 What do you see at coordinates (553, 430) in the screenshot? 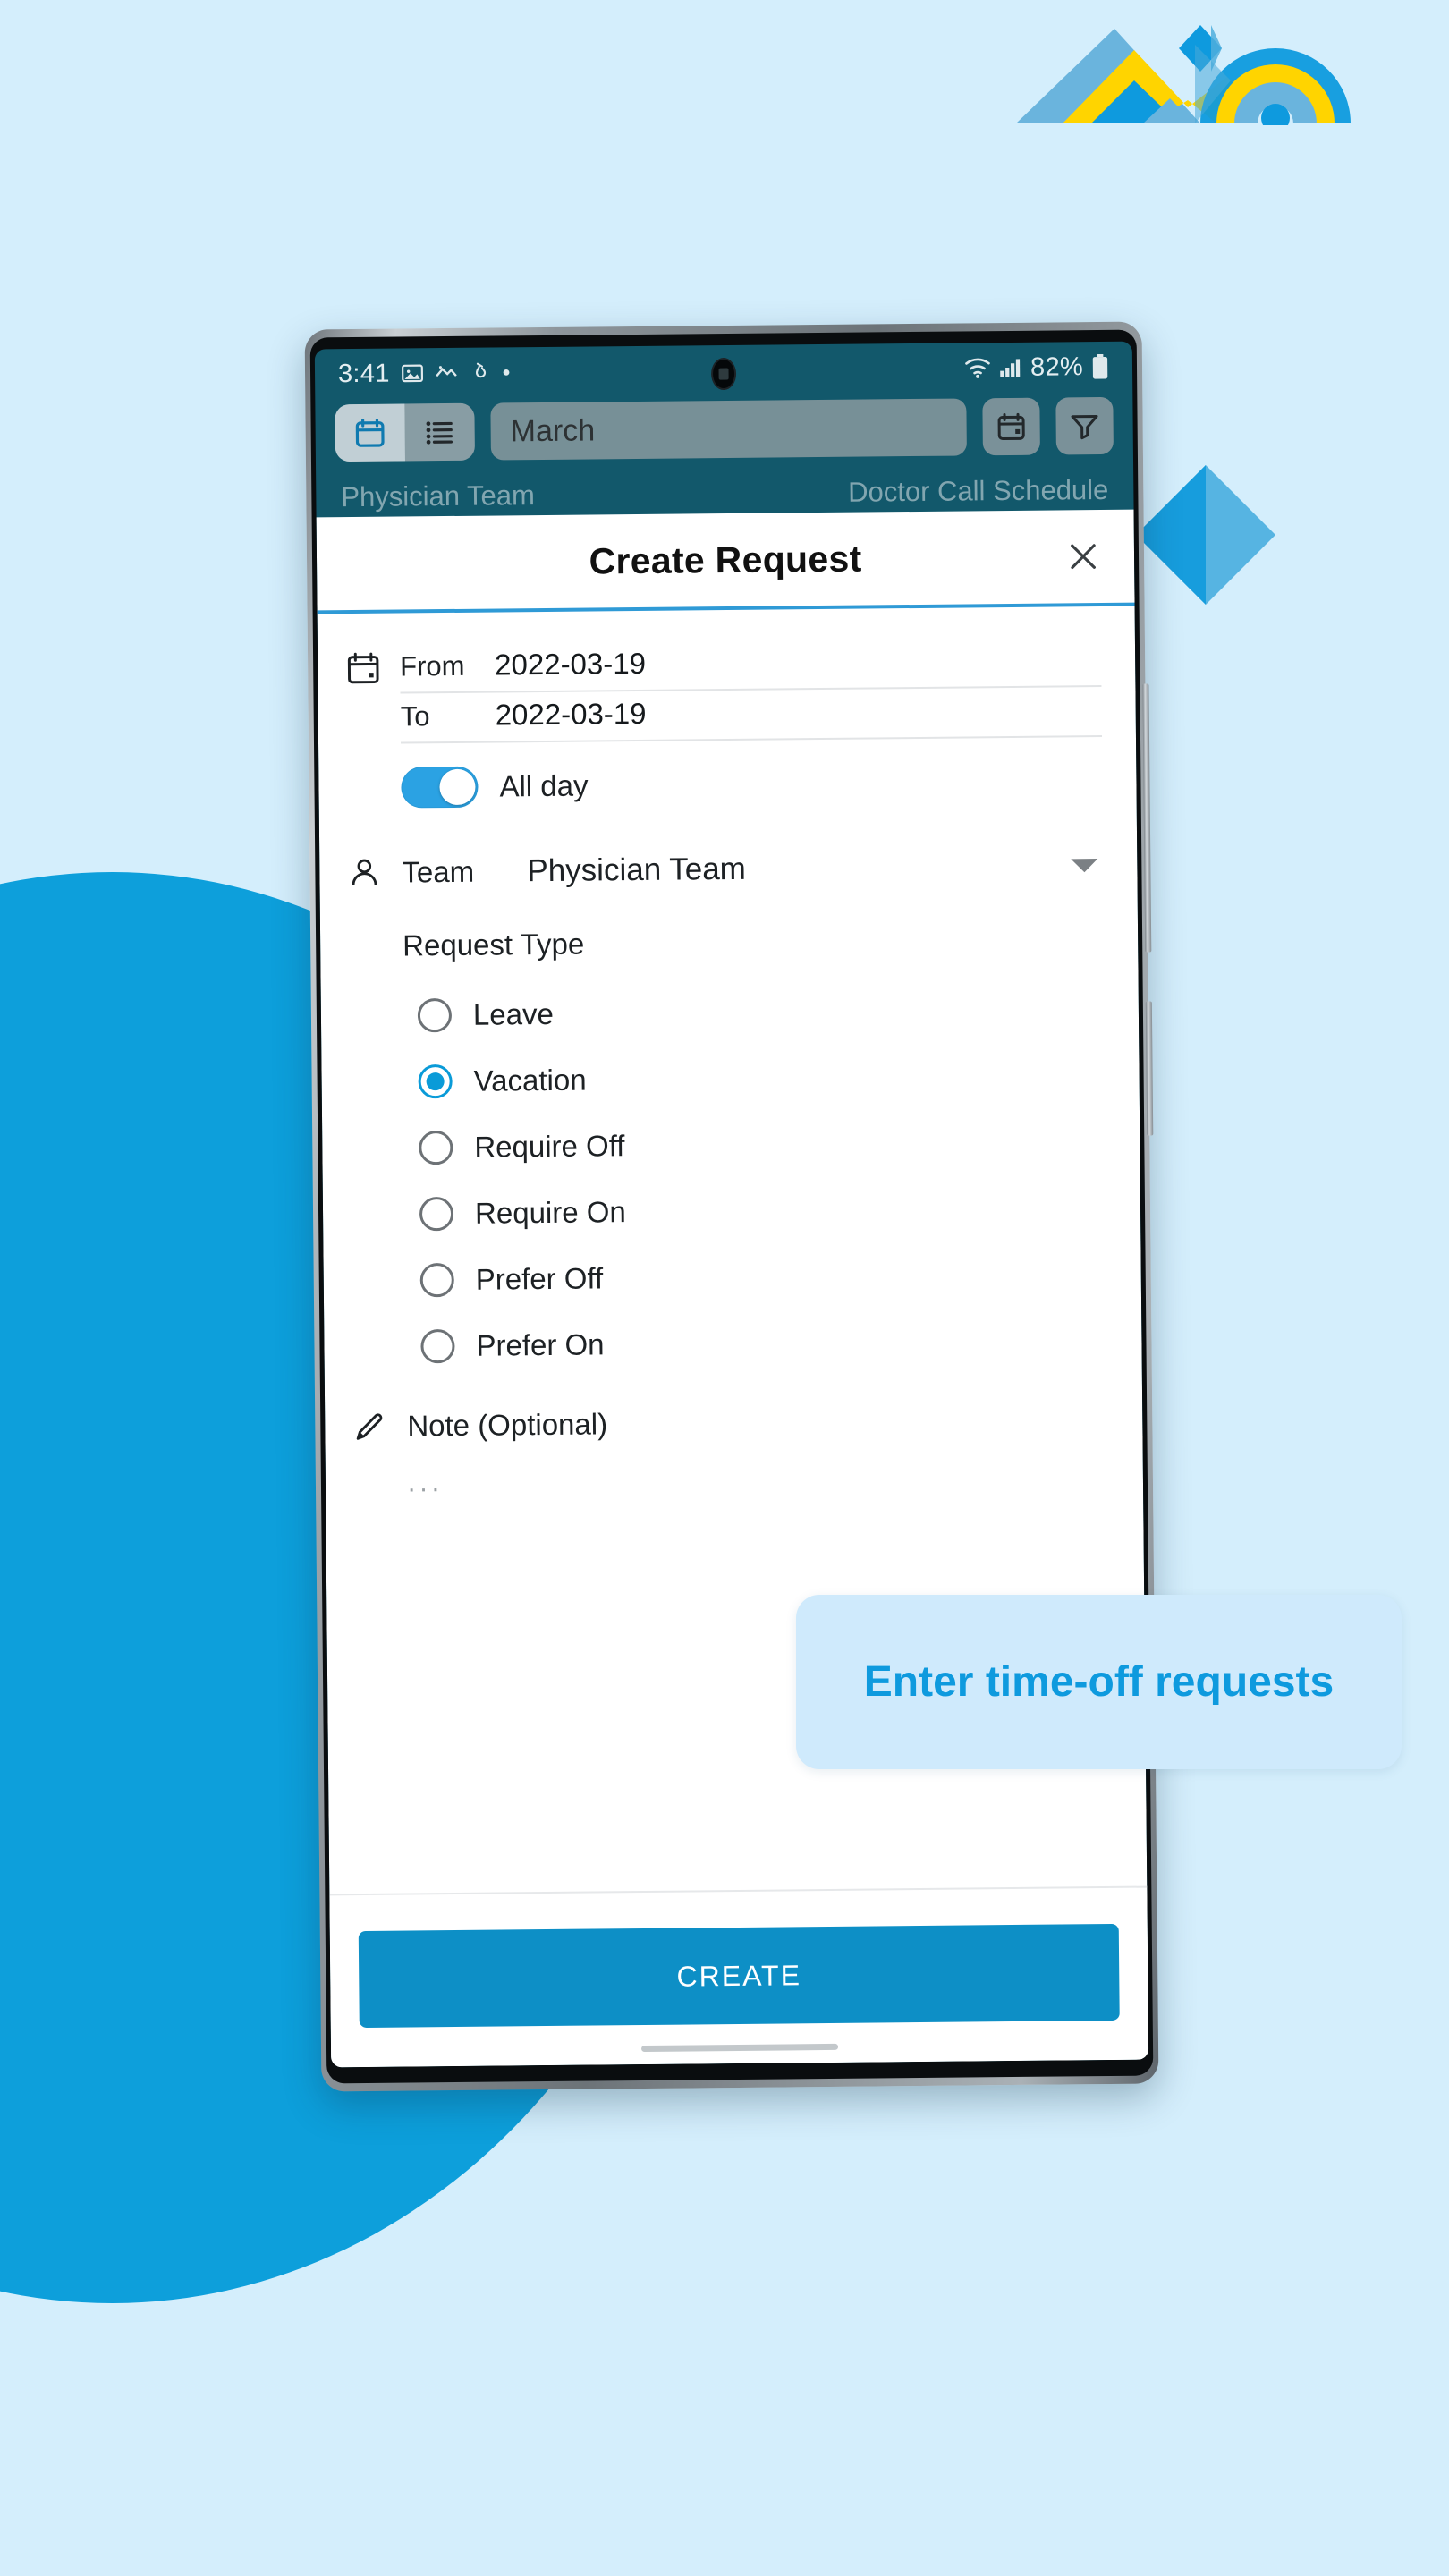
I see `month-value: March` at bounding box center [553, 430].